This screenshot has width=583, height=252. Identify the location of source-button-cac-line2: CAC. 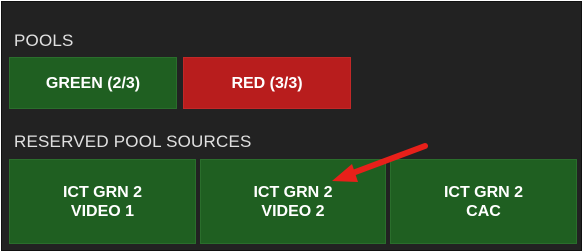
(483, 211).